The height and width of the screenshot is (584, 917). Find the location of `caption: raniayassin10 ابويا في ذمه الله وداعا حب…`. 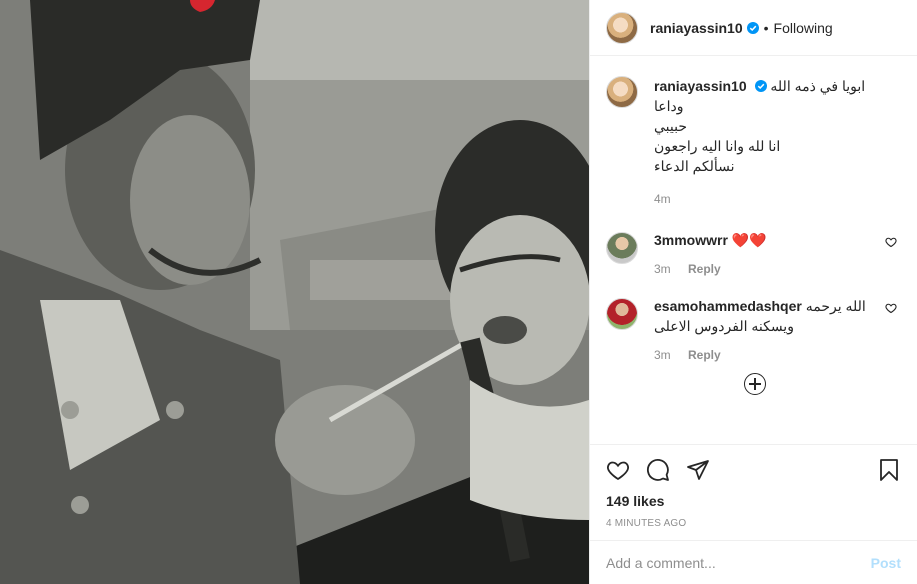

caption: raniayassin10 ابويا في ذمه الله وداعا حب… is located at coordinates (753, 131).